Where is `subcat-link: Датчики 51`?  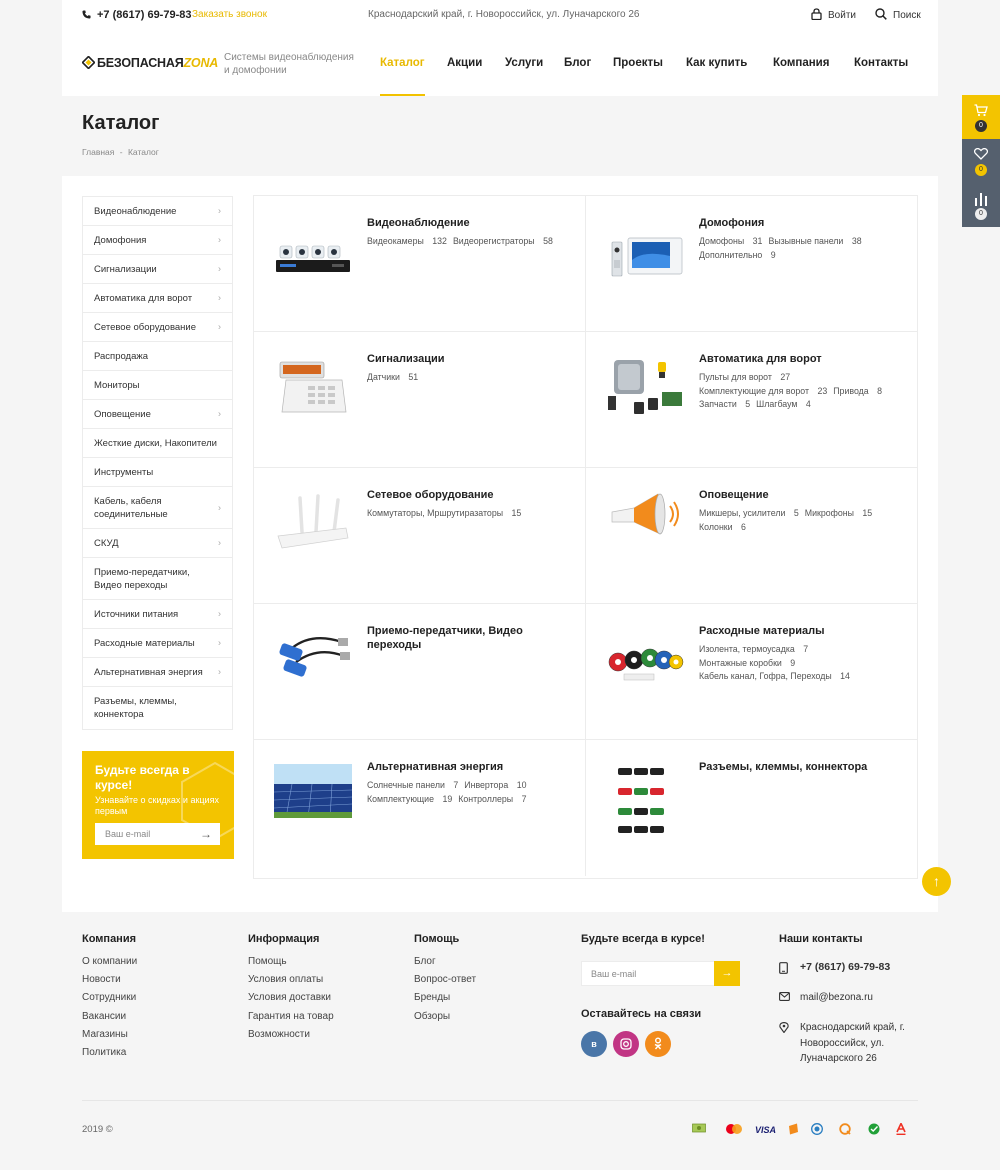
subcat-link: Датчики 51 is located at coordinates (392, 377).